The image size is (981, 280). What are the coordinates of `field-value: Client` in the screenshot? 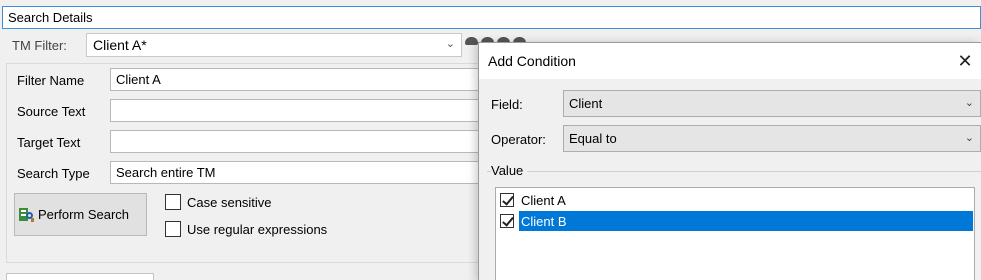 It's located at (586, 103).